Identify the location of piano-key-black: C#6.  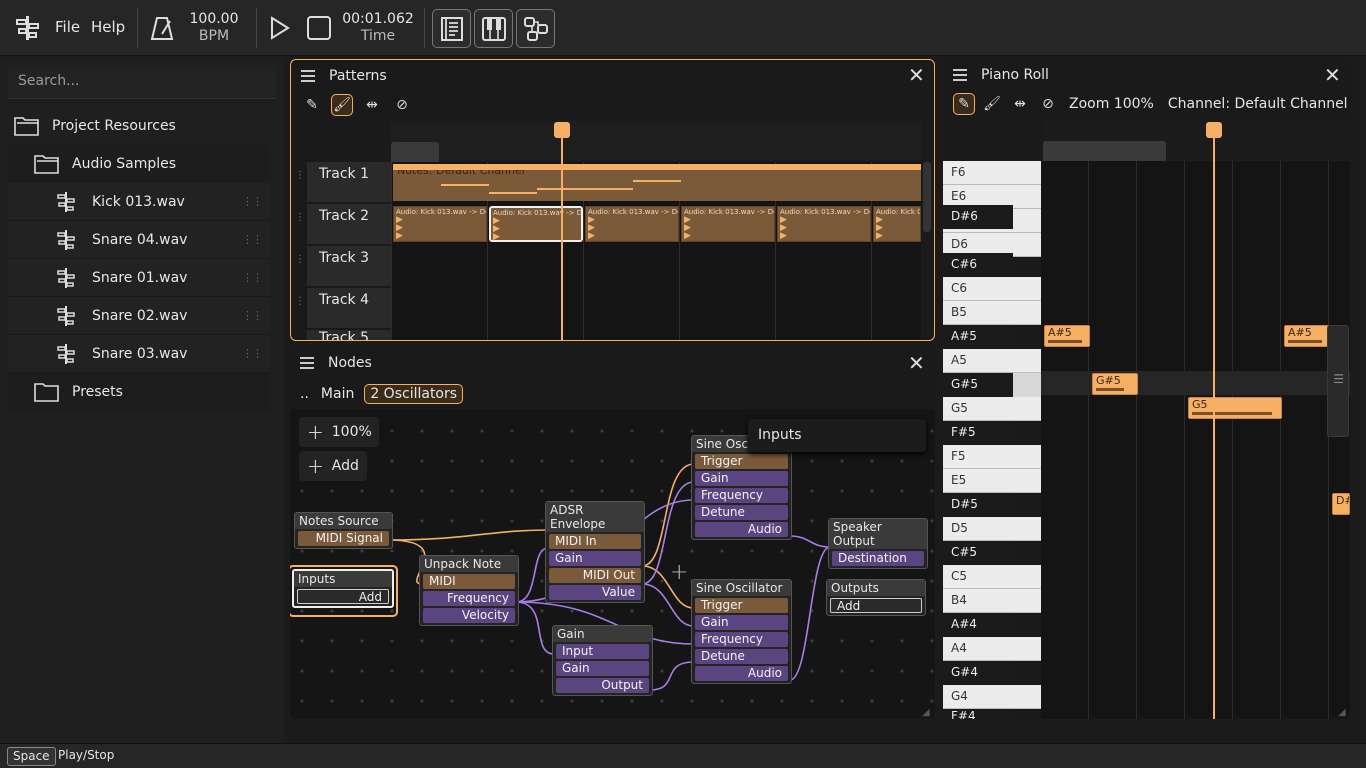
(978, 265).